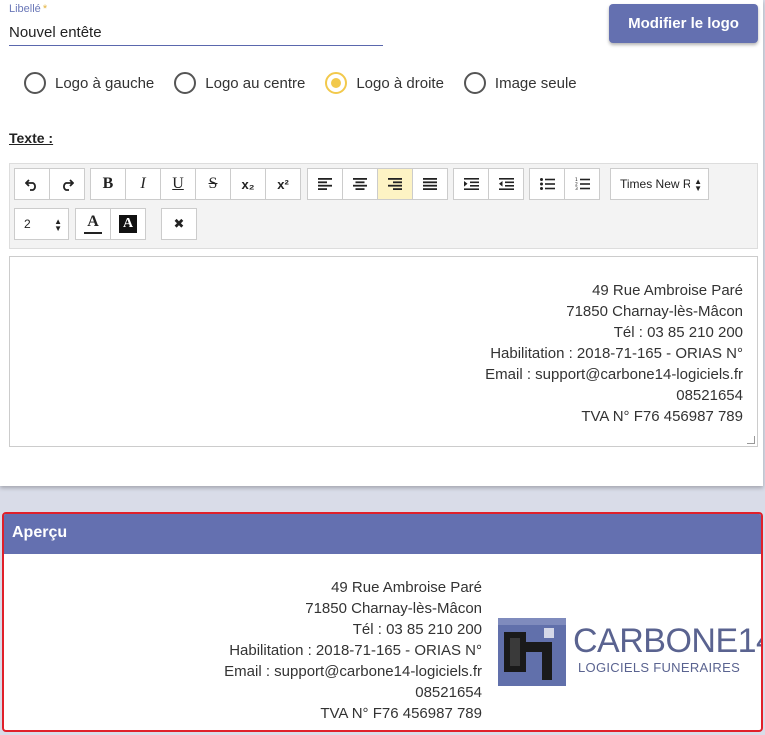  What do you see at coordinates (179, 224) in the screenshot?
I see `remove-format-button: ✖` at bounding box center [179, 224].